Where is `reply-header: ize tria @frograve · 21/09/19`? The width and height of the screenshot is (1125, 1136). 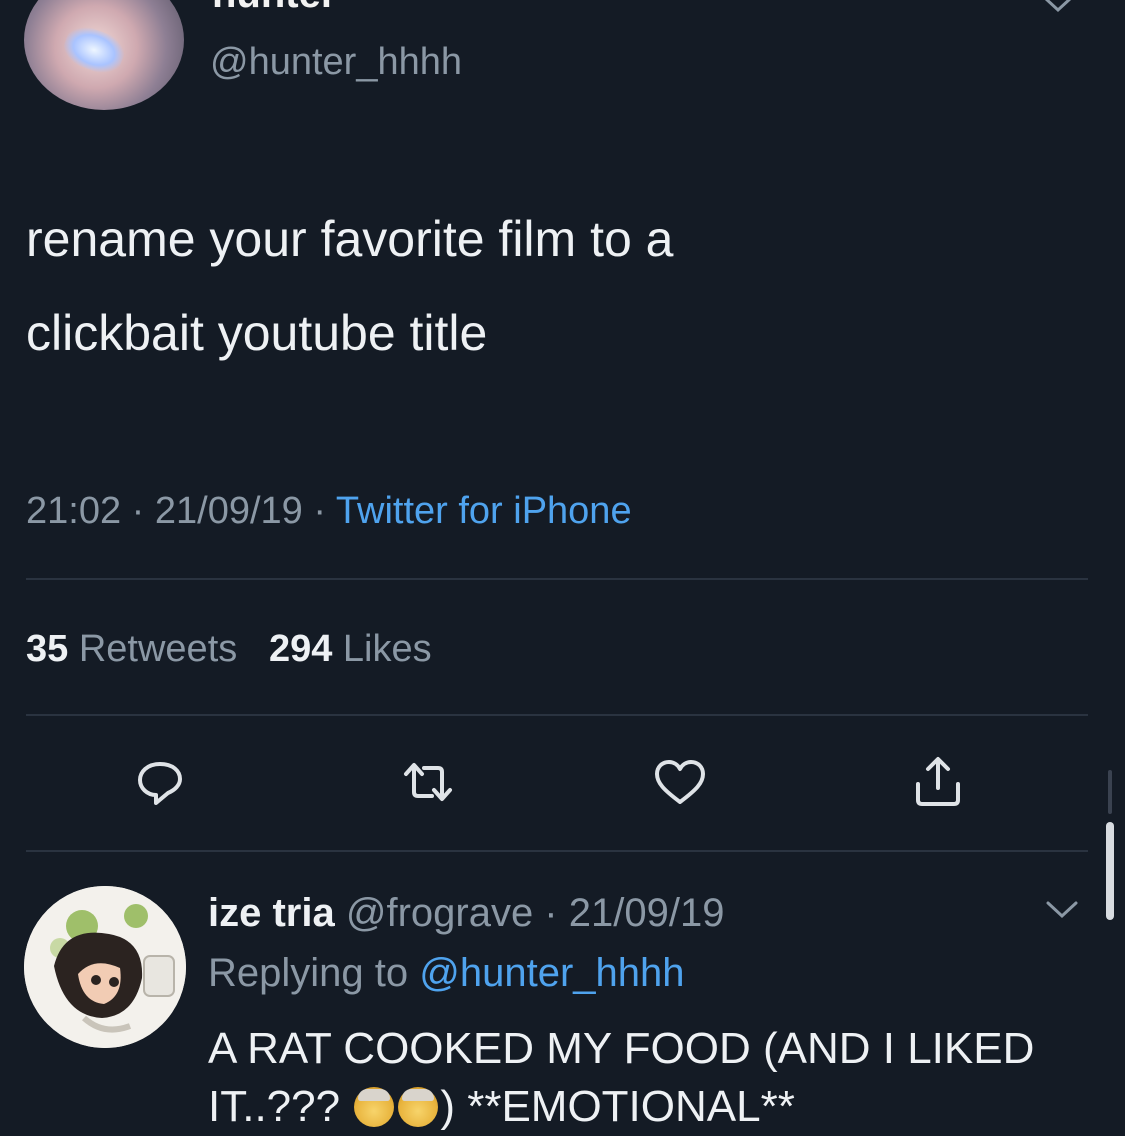 reply-header: ize tria @frograve · 21/09/19 is located at coordinates (466, 913).